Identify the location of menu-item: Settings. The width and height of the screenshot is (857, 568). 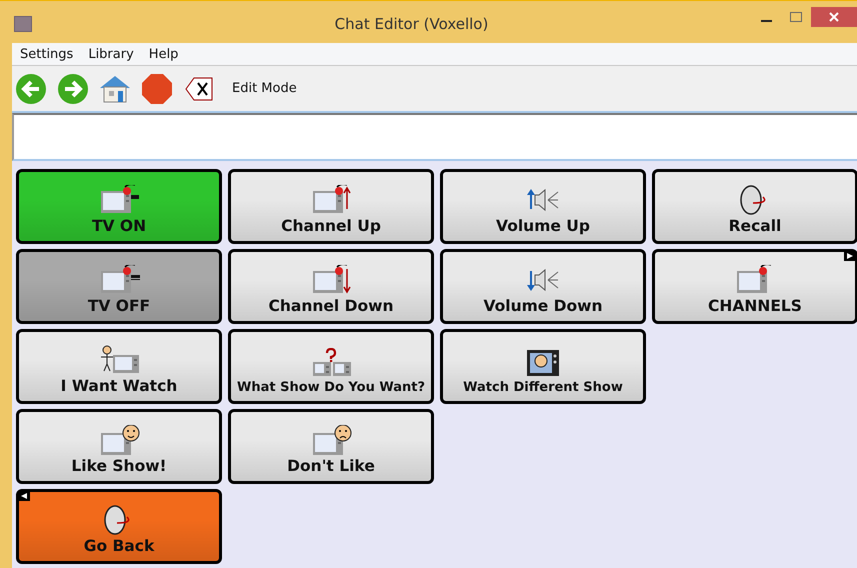
(47, 54).